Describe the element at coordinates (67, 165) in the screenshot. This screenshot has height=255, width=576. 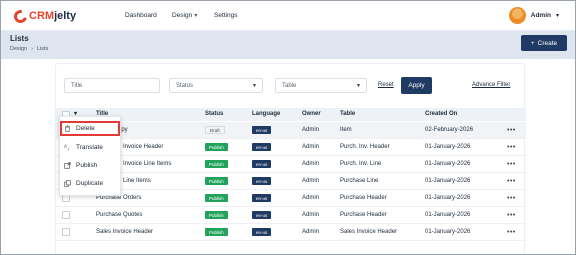
I see `publish-icon` at that location.